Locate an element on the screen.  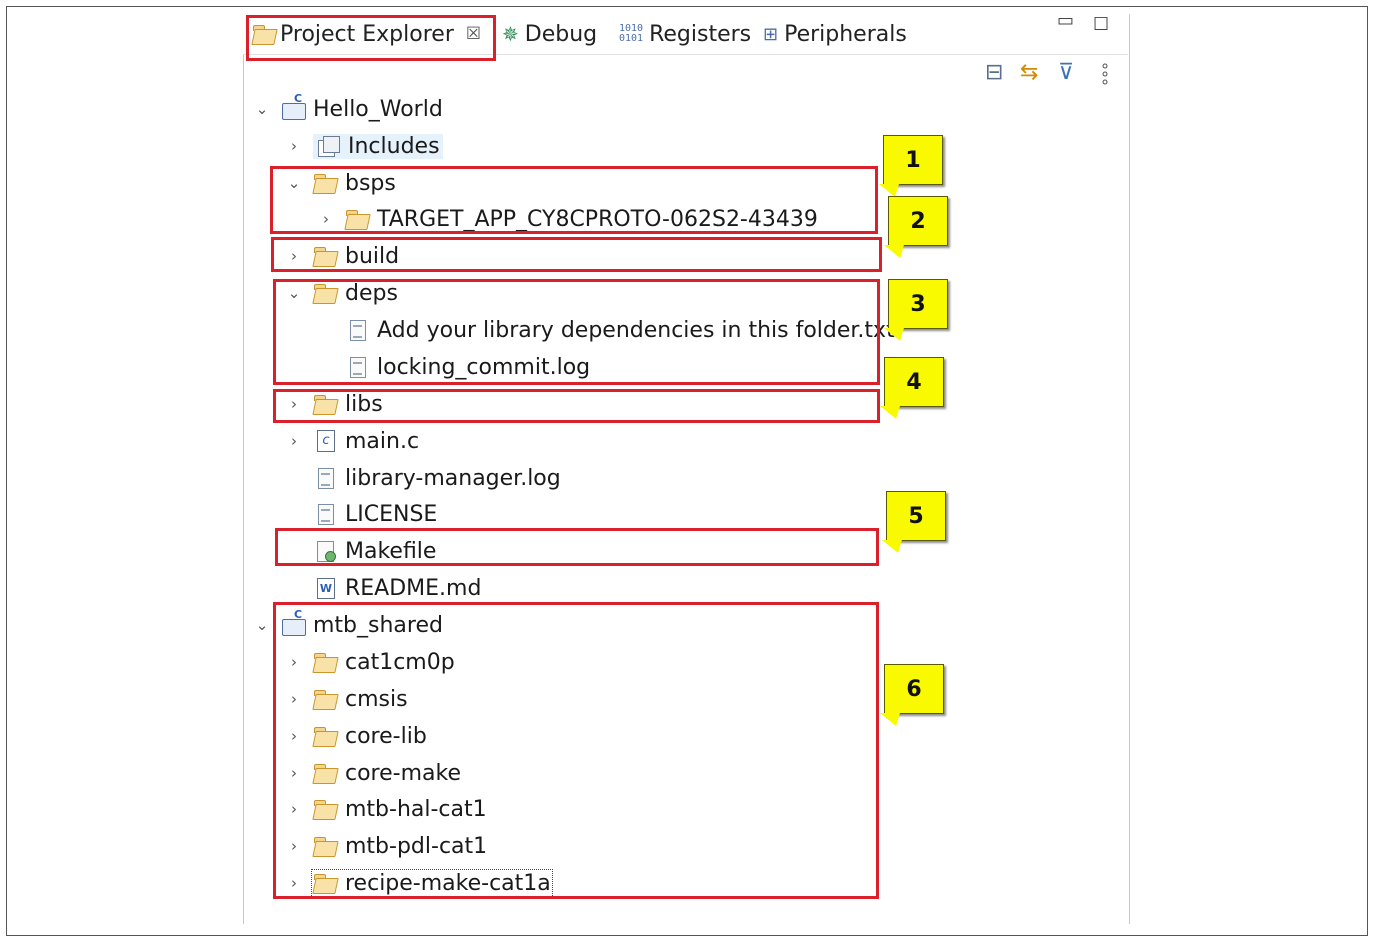
tree-item-label: Hello_World is located at coordinates (378, 109).